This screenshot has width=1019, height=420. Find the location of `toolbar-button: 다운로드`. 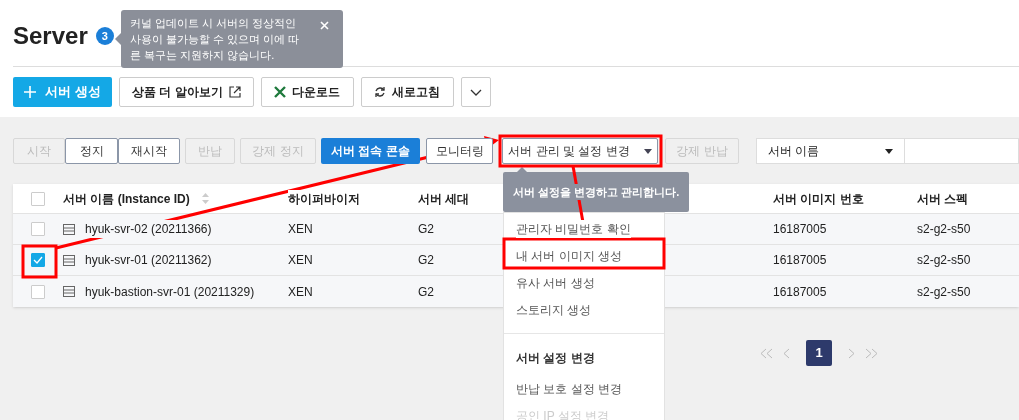

toolbar-button: 다운로드 is located at coordinates (307, 92).